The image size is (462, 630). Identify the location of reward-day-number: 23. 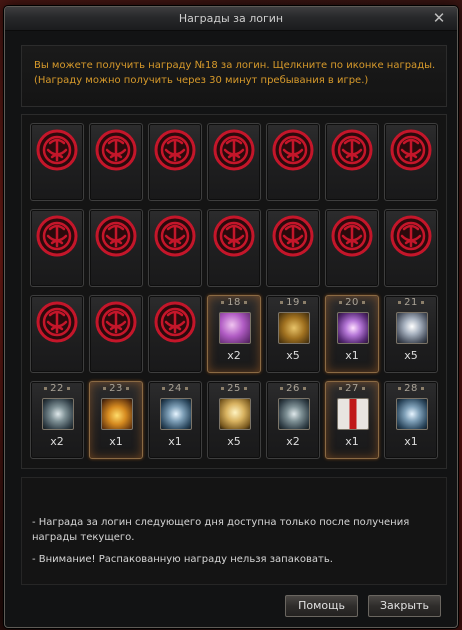
(116, 388).